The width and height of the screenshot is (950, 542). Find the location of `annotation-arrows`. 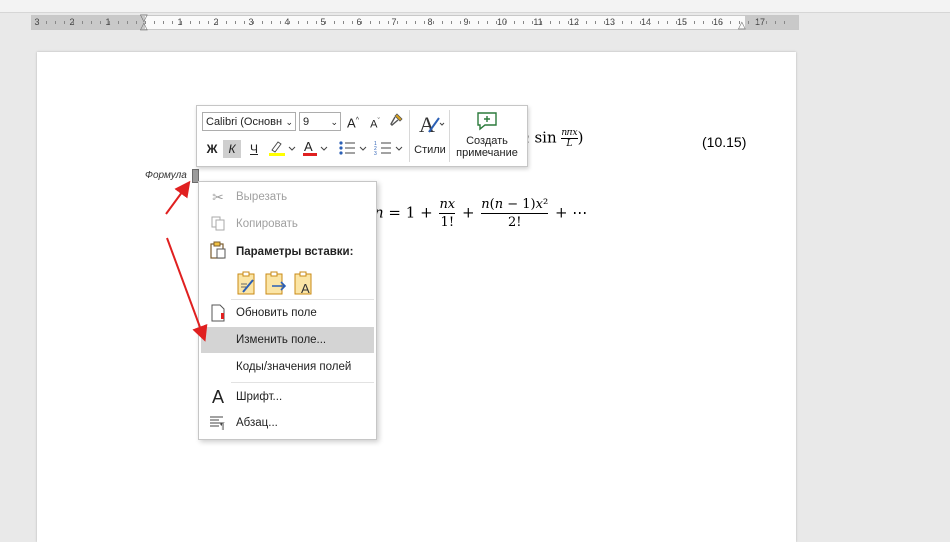

annotation-arrows is located at coordinates (186, 261).